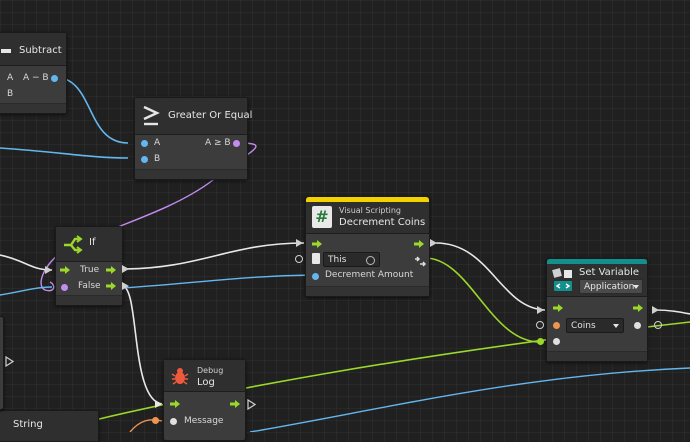  What do you see at coordinates (180, 376) in the screenshot?
I see `bug-icon` at bounding box center [180, 376].